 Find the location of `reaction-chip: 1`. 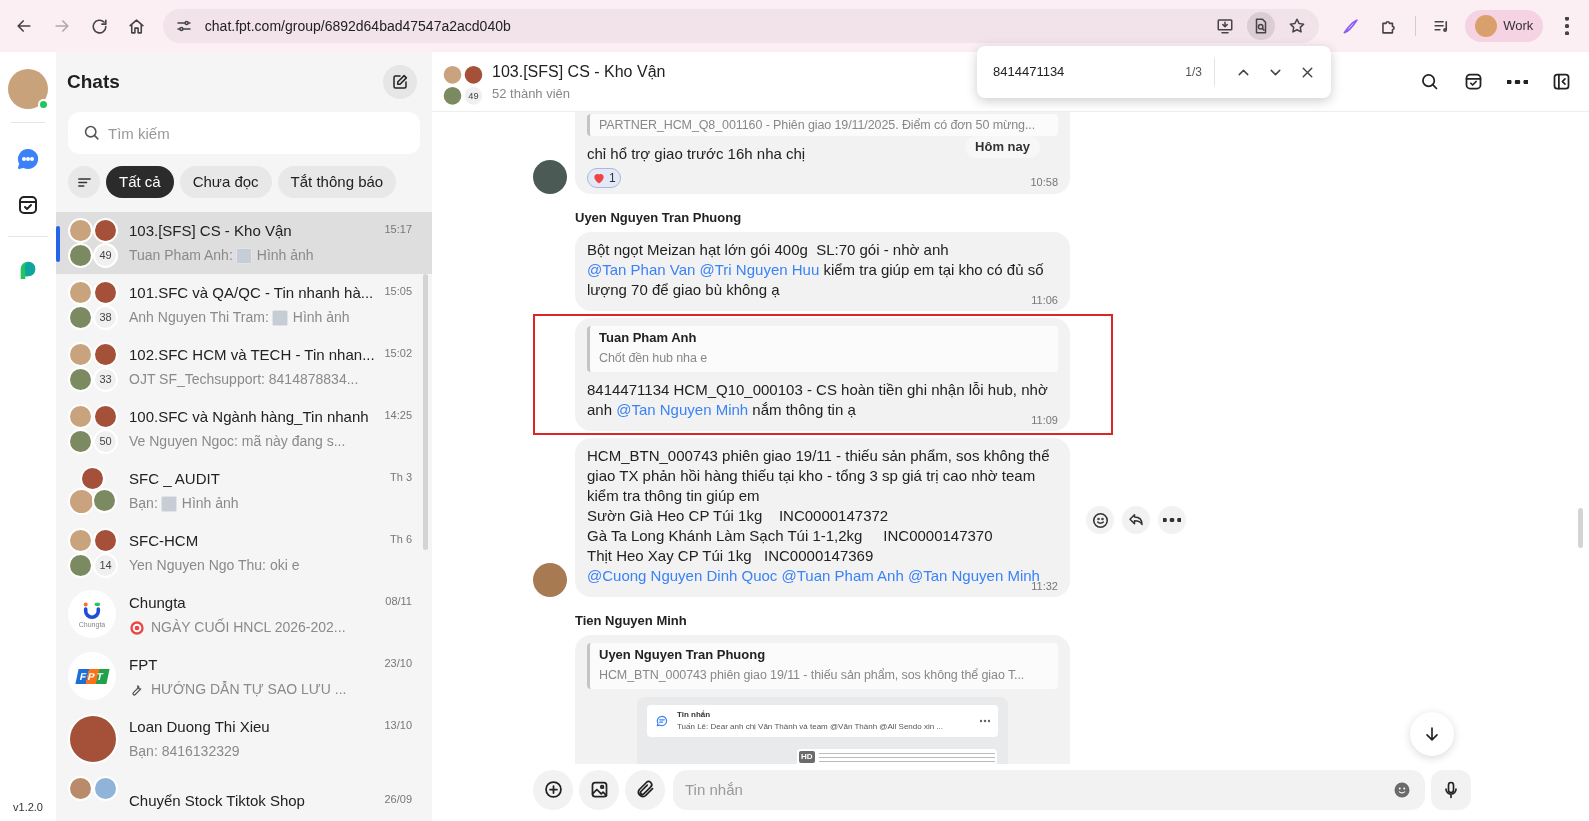

reaction-chip: 1 is located at coordinates (604, 178).